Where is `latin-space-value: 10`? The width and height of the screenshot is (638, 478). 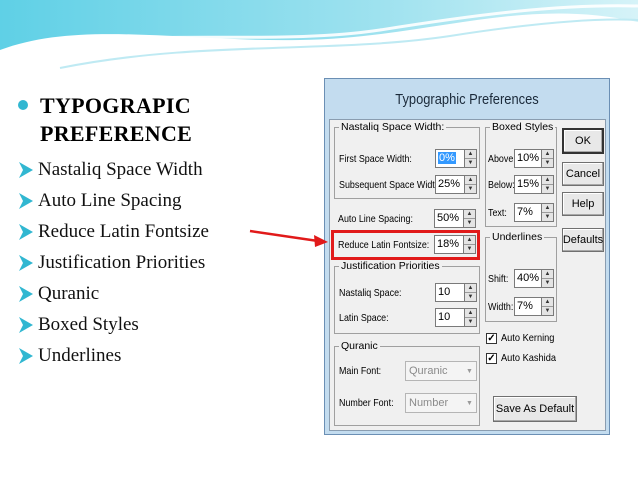 latin-space-value: 10 is located at coordinates (449, 317).